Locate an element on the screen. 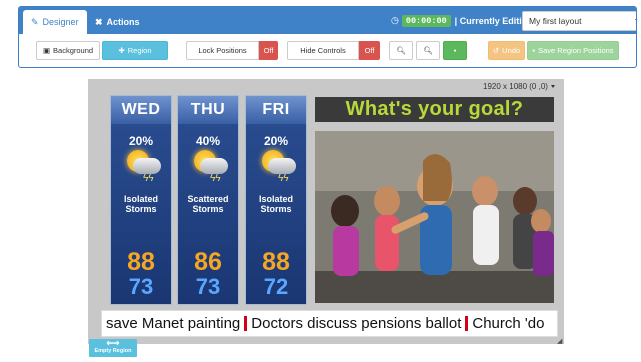 The image size is (641, 362). ticker-item: Doctors discuss pensions ballot is located at coordinates (356, 323).